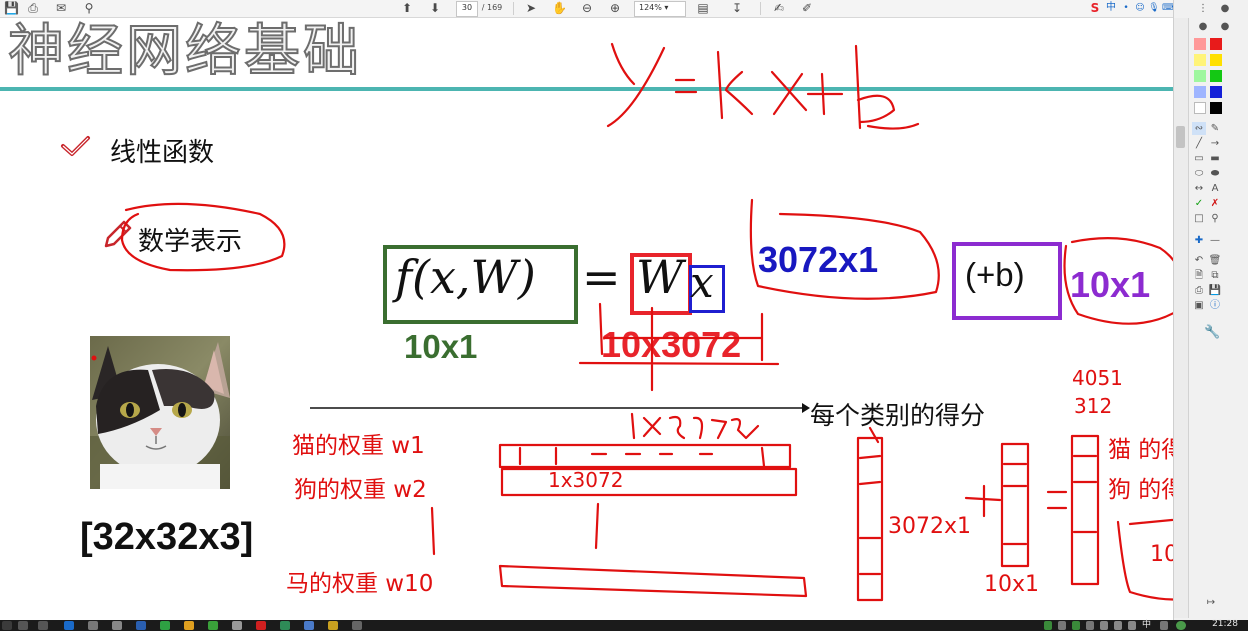  Describe the element at coordinates (1199, 240) in the screenshot. I see `zoom-plus-icon: ✚` at that location.